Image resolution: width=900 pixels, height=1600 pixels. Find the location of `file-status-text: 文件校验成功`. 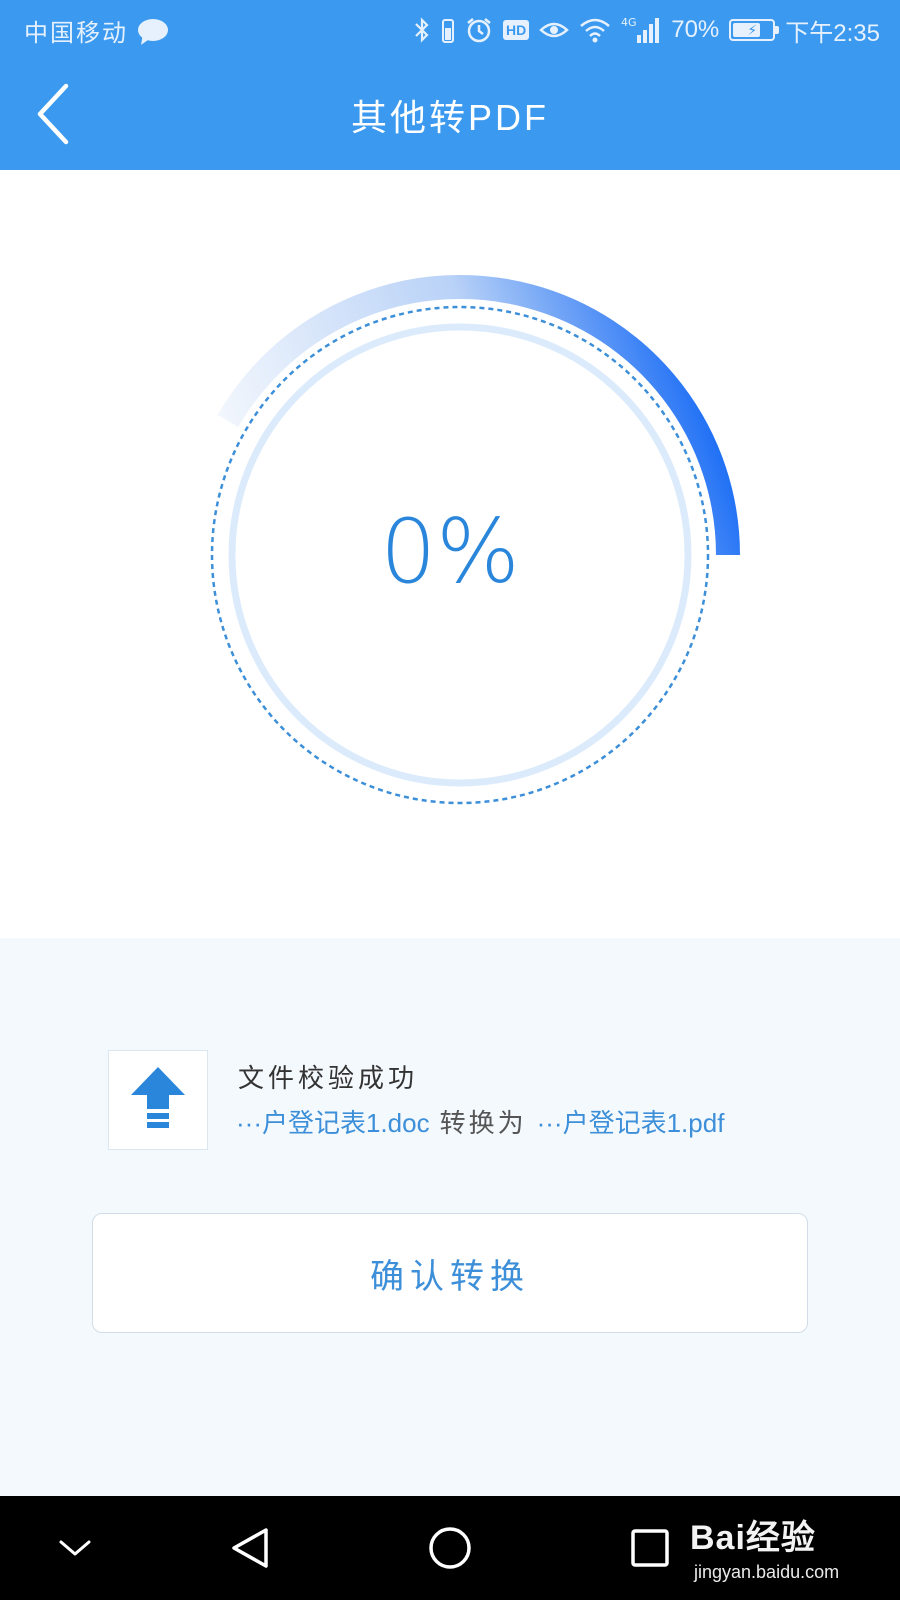

file-status-text: 文件校验成功 is located at coordinates (328, 1078).